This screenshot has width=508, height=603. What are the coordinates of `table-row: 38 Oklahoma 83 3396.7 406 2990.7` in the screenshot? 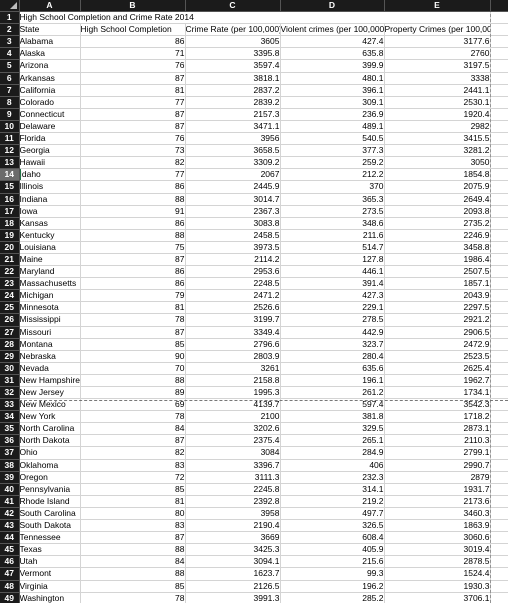 It's located at (254, 465).